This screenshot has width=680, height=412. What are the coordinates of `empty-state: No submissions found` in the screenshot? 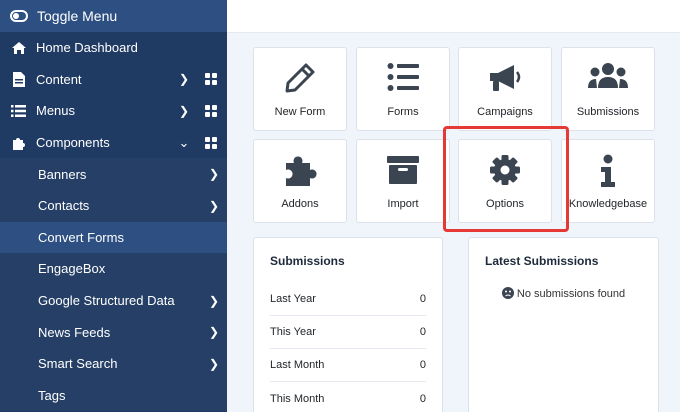 It's located at (563, 293).